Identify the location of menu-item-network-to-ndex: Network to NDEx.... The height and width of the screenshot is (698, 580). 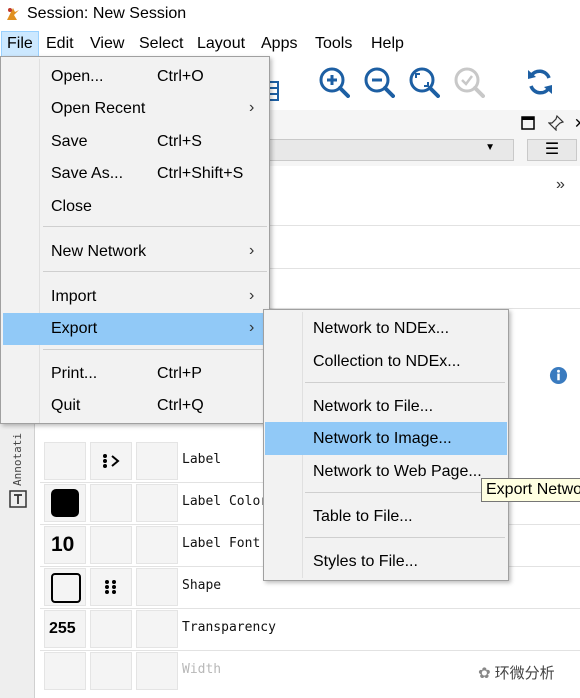
(386, 328).